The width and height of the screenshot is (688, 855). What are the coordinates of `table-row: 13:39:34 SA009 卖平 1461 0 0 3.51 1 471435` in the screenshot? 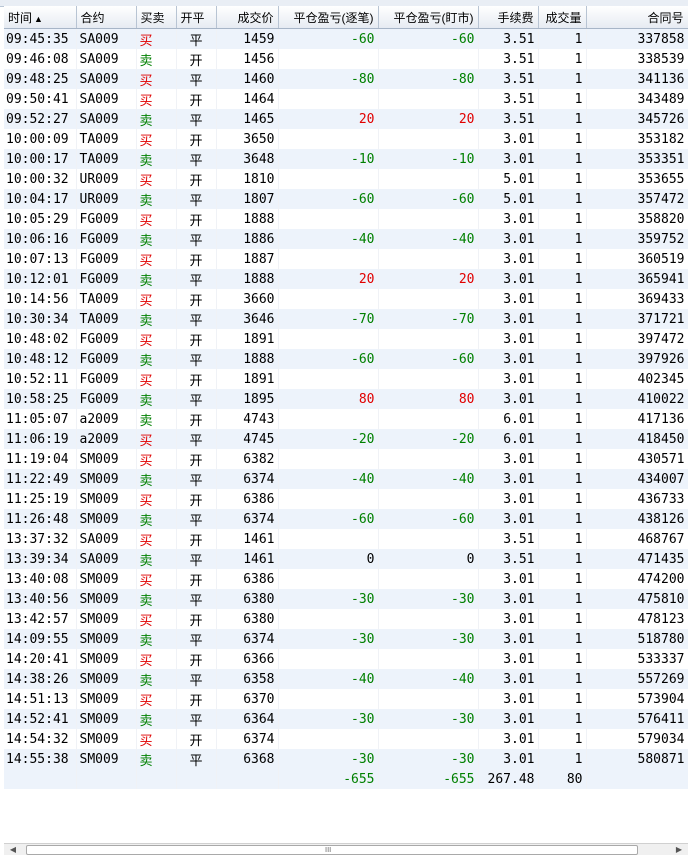 It's located at (346, 559).